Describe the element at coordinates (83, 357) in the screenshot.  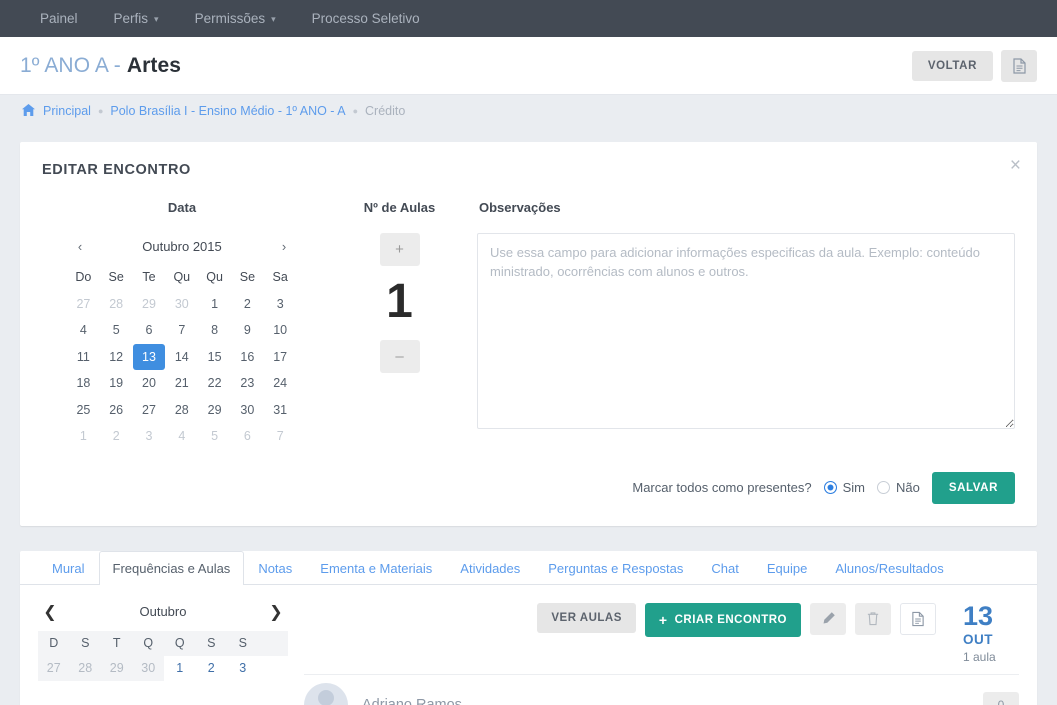
I see `datepicker-day: 11` at that location.